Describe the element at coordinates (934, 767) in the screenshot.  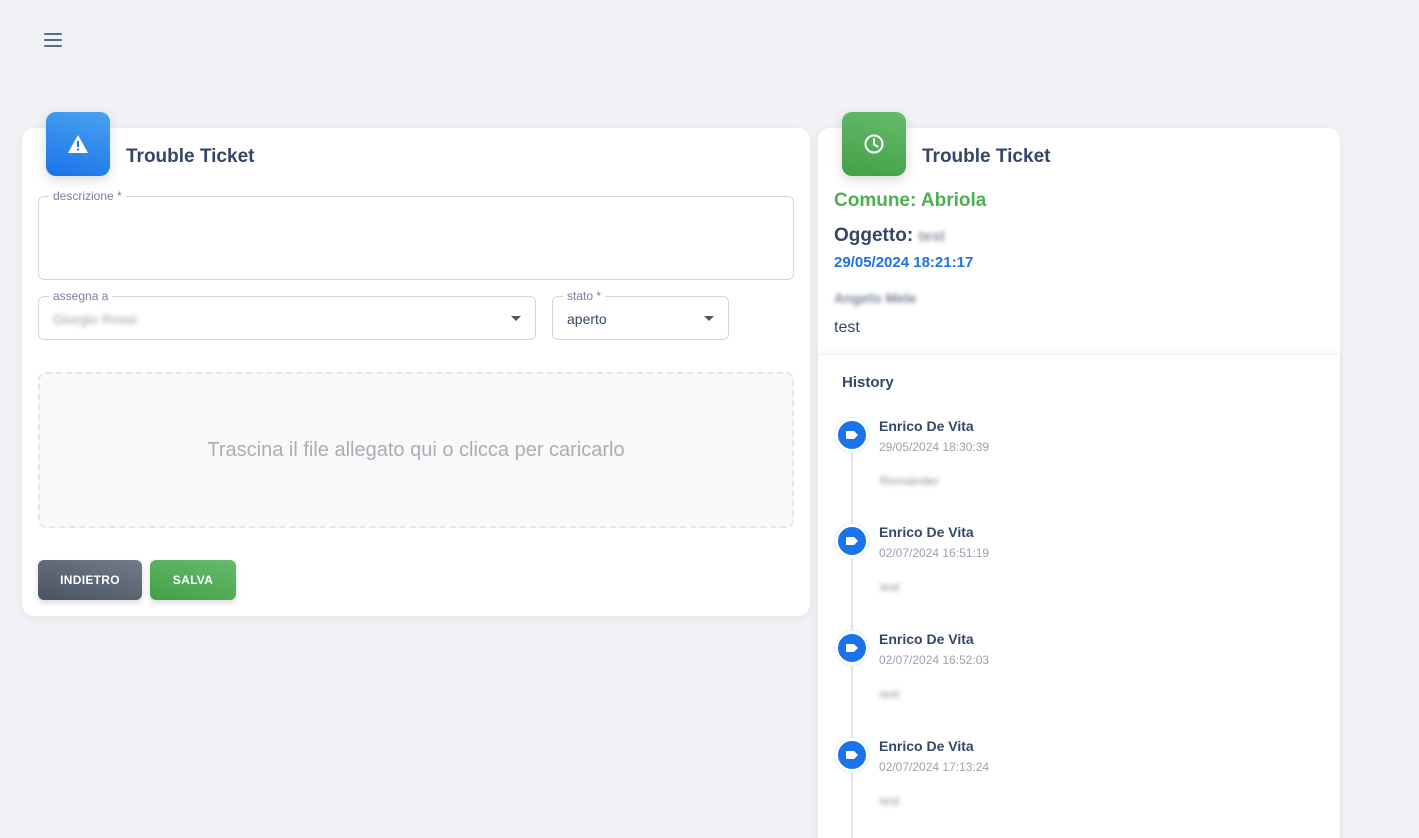
I see `timeline-date: 02/07/2024 17:13:24` at that location.